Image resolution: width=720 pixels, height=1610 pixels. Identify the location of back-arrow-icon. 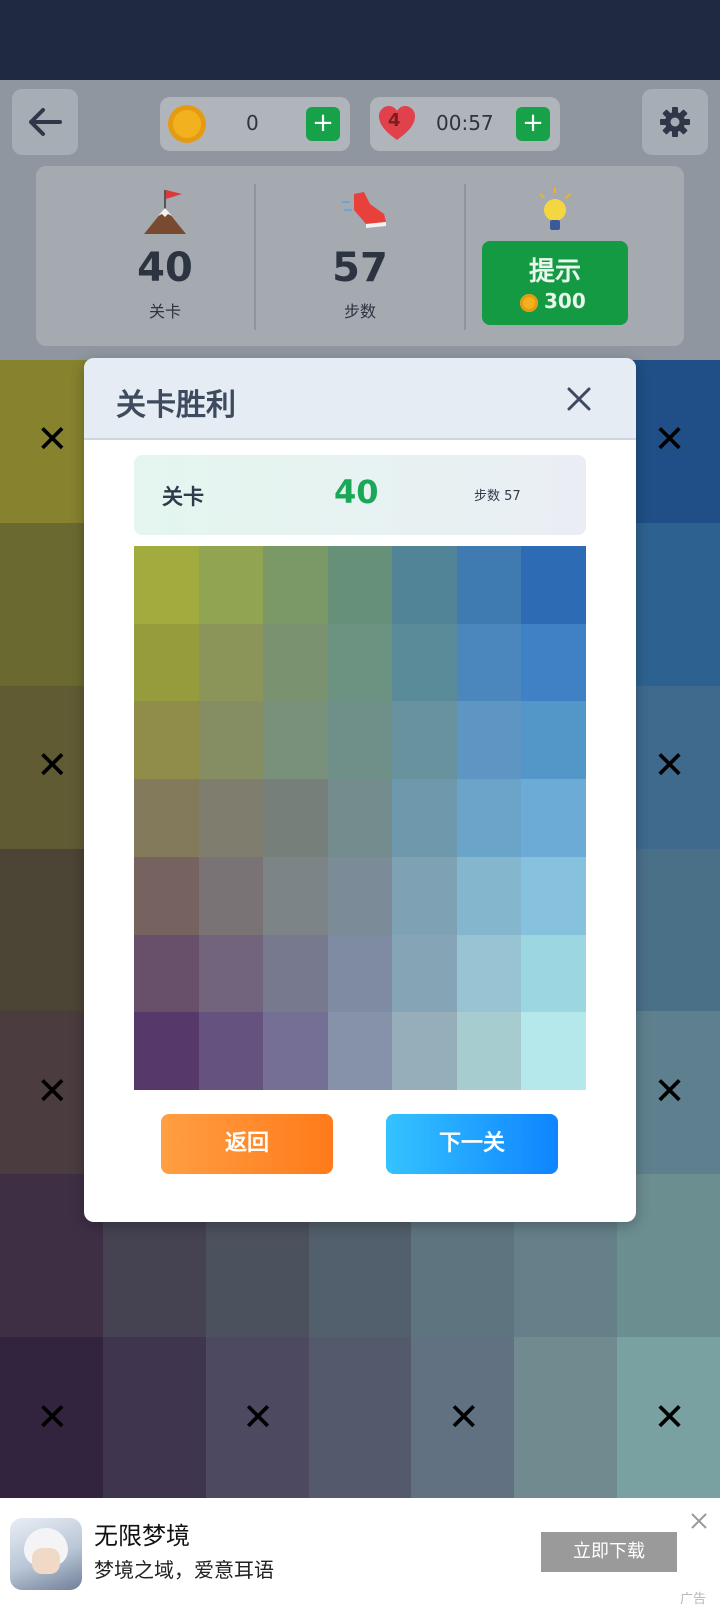
(45, 122).